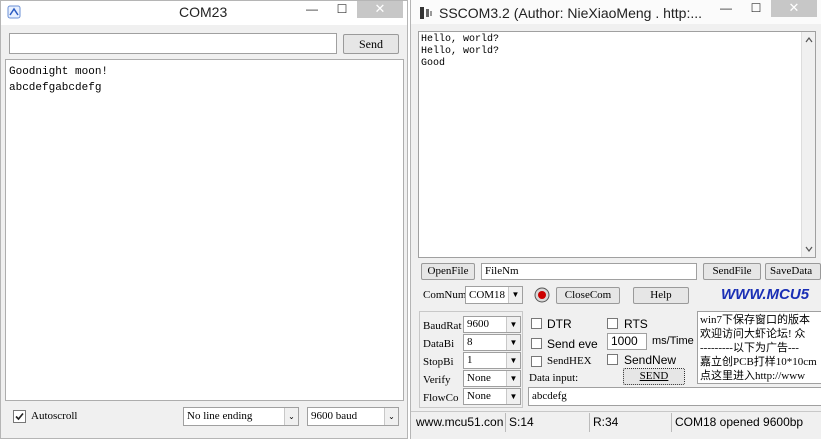 Image resolution: width=821 pixels, height=439 pixels. Describe the element at coordinates (661, 295) in the screenshot. I see `help-button: Help` at that location.